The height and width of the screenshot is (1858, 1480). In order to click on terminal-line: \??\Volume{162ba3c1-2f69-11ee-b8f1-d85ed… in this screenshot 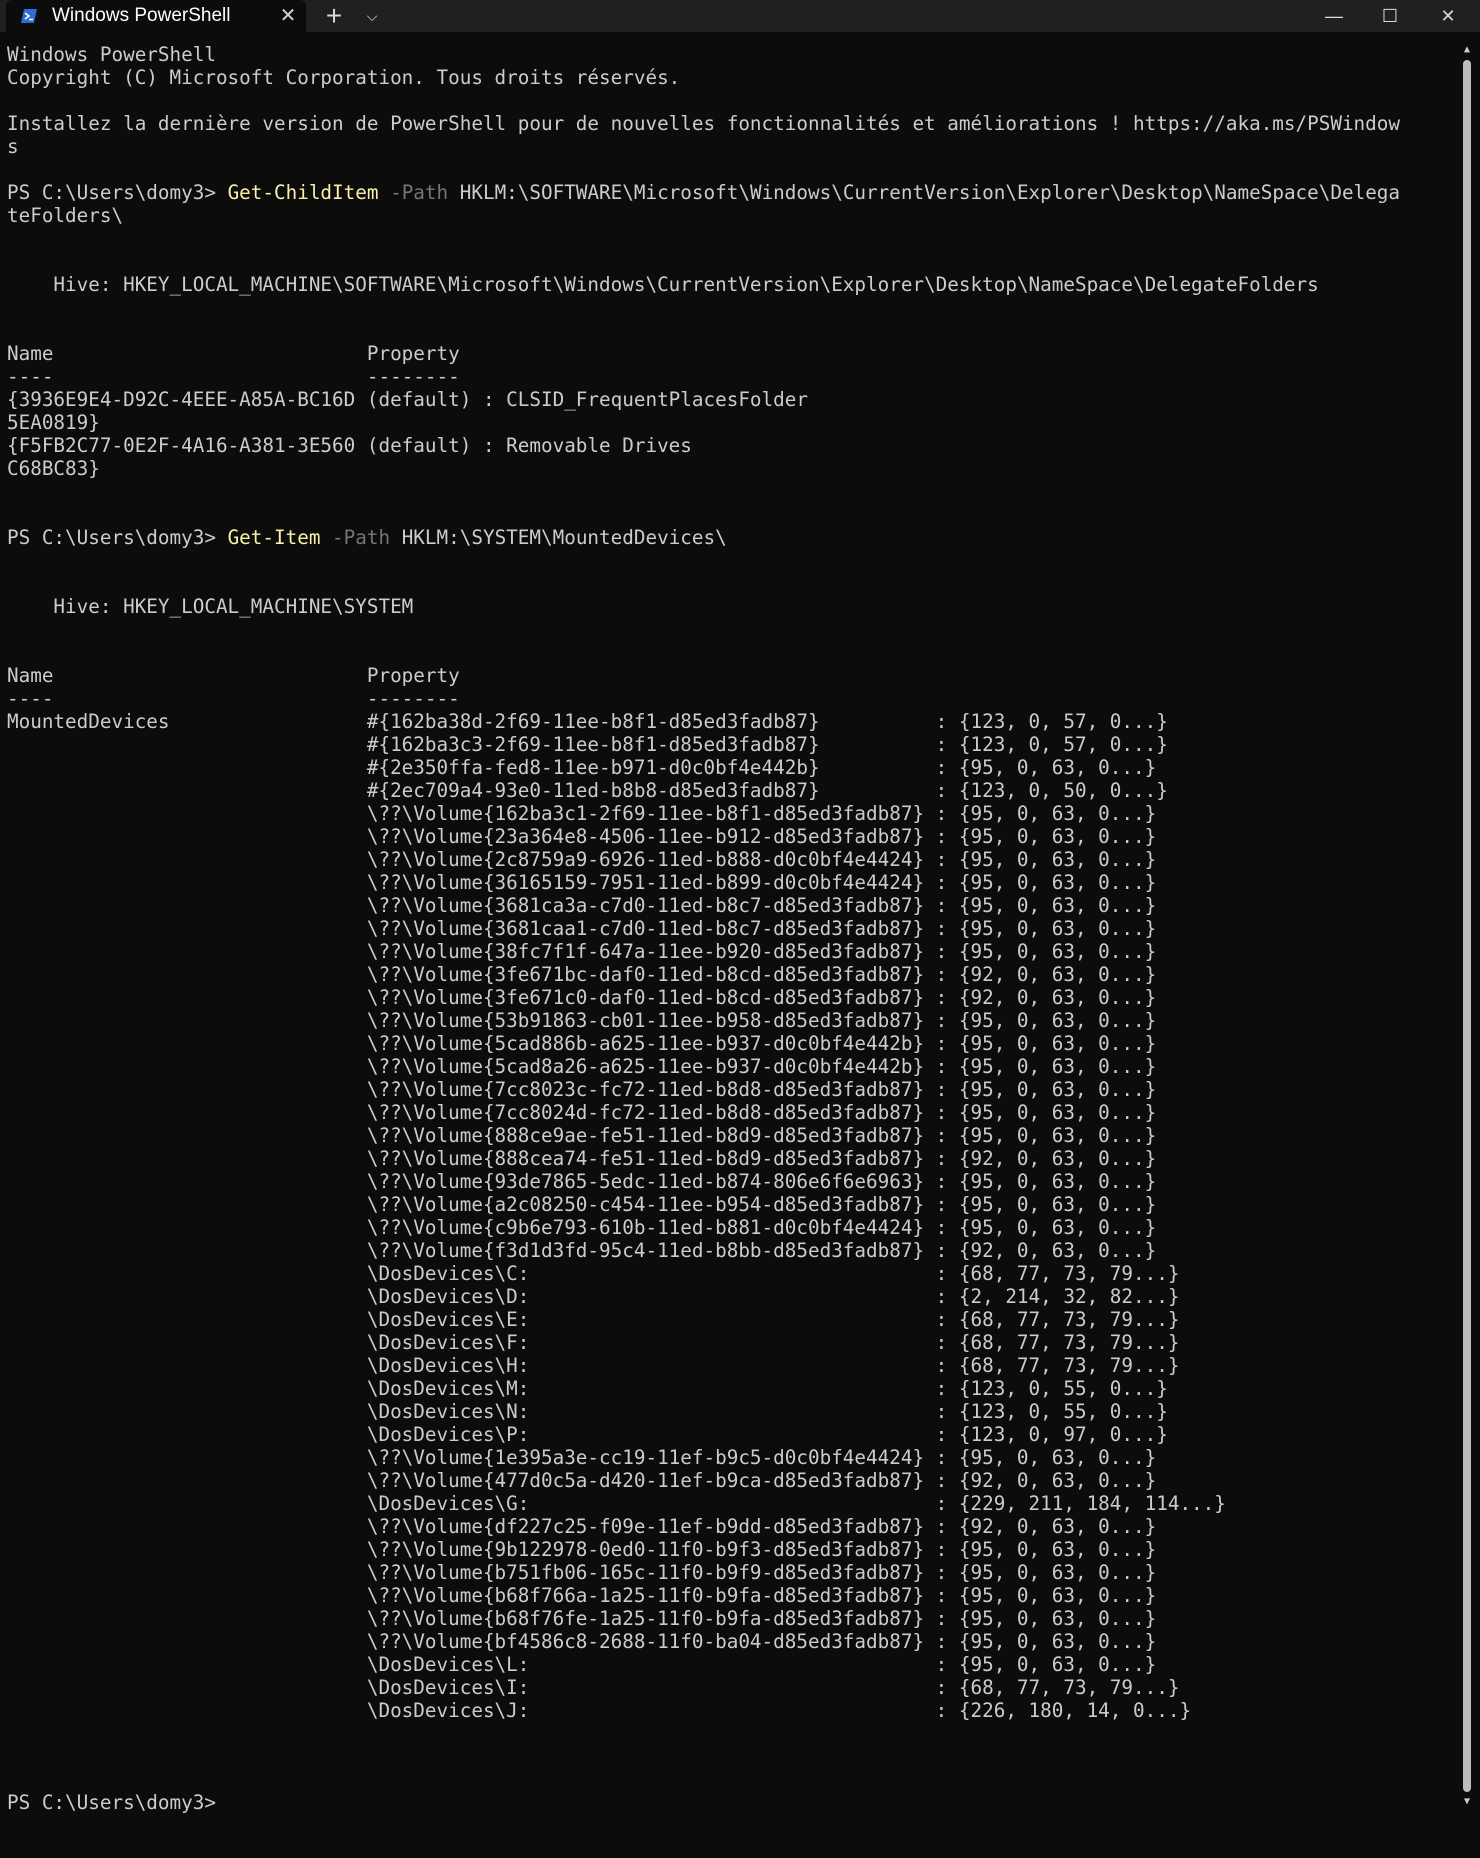, I will do `click(582, 813)`.